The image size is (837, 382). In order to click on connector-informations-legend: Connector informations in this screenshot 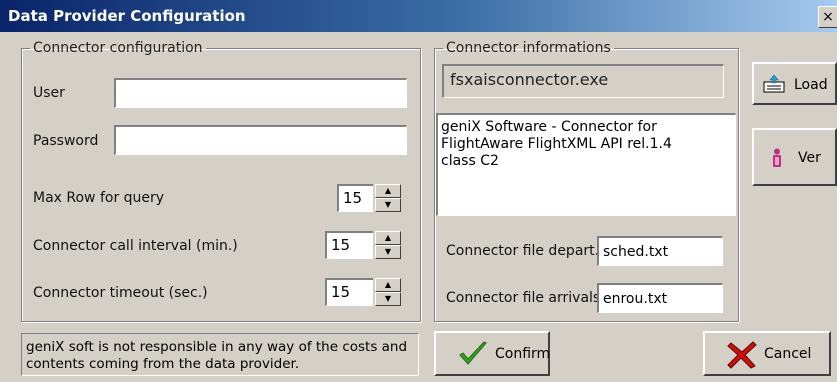, I will do `click(528, 48)`.